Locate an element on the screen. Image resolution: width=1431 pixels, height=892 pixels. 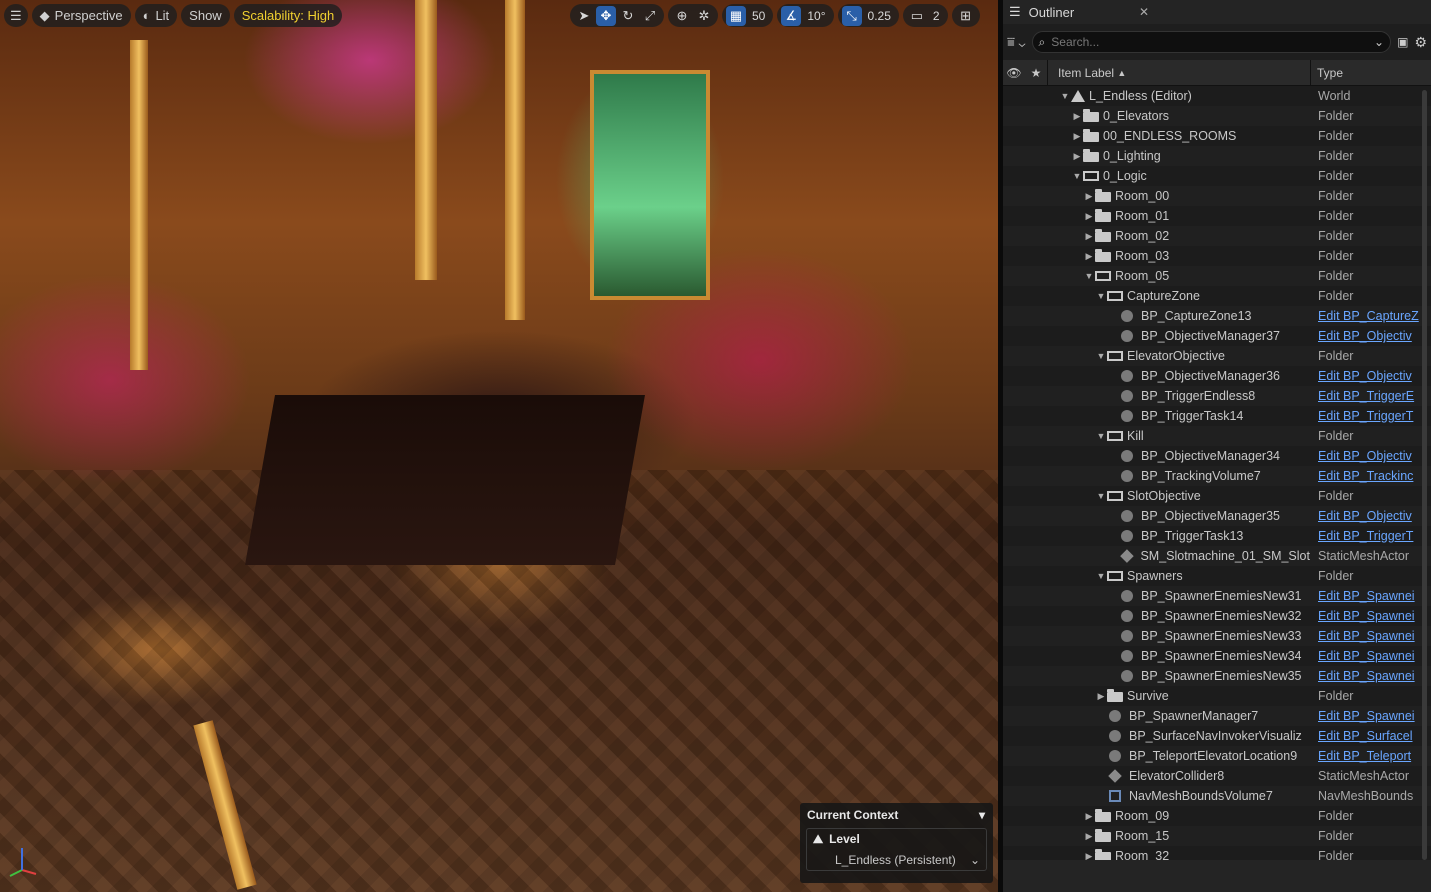
outliner-row: BP_SpawnerEnemiesNew32 Edit BP_Spawnei is located at coordinates (1217, 616).